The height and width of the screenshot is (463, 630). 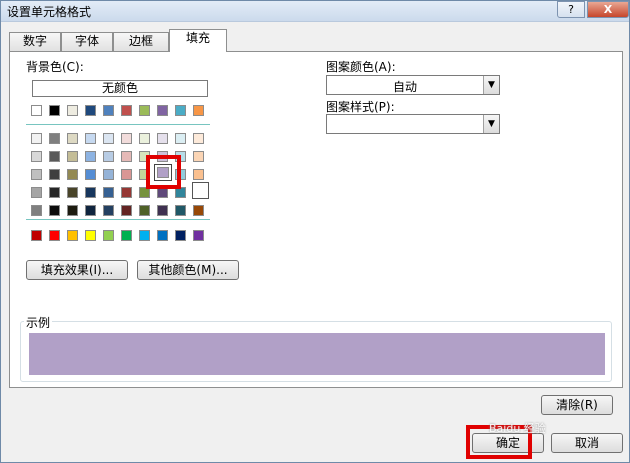 I want to click on title-bar: 设置单元格格式 ? X, so click(x=315, y=11).